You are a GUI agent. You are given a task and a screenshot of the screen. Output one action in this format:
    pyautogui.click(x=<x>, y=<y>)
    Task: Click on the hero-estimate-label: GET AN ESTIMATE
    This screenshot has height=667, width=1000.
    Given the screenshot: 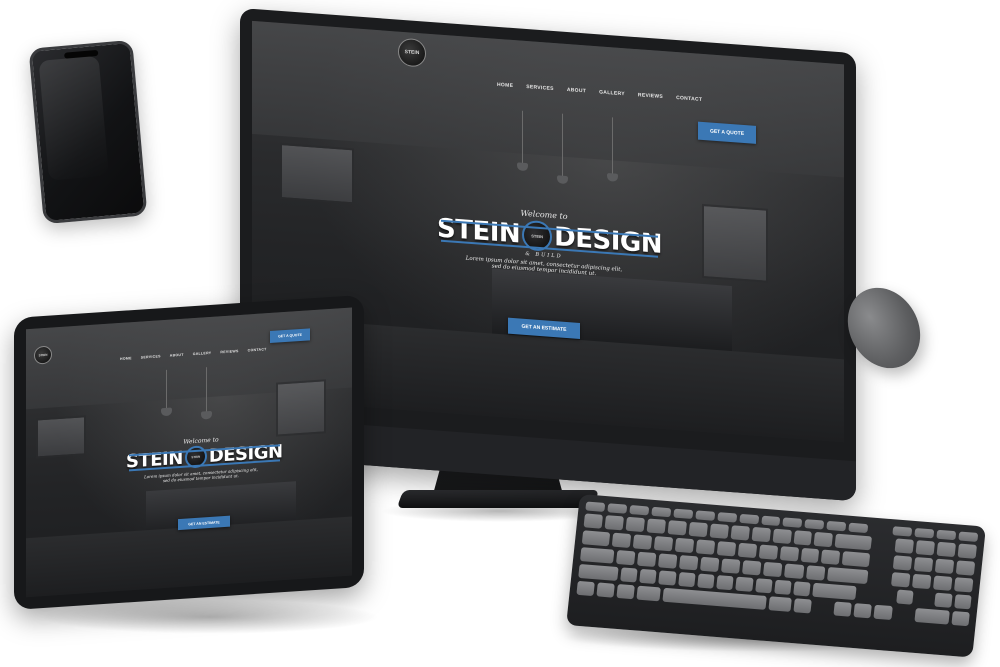 What is the action you would take?
    pyautogui.click(x=204, y=522)
    